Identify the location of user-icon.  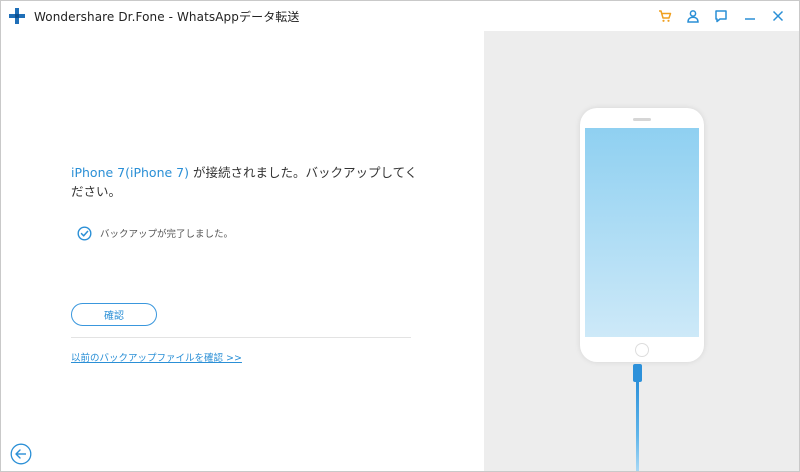
(693, 16).